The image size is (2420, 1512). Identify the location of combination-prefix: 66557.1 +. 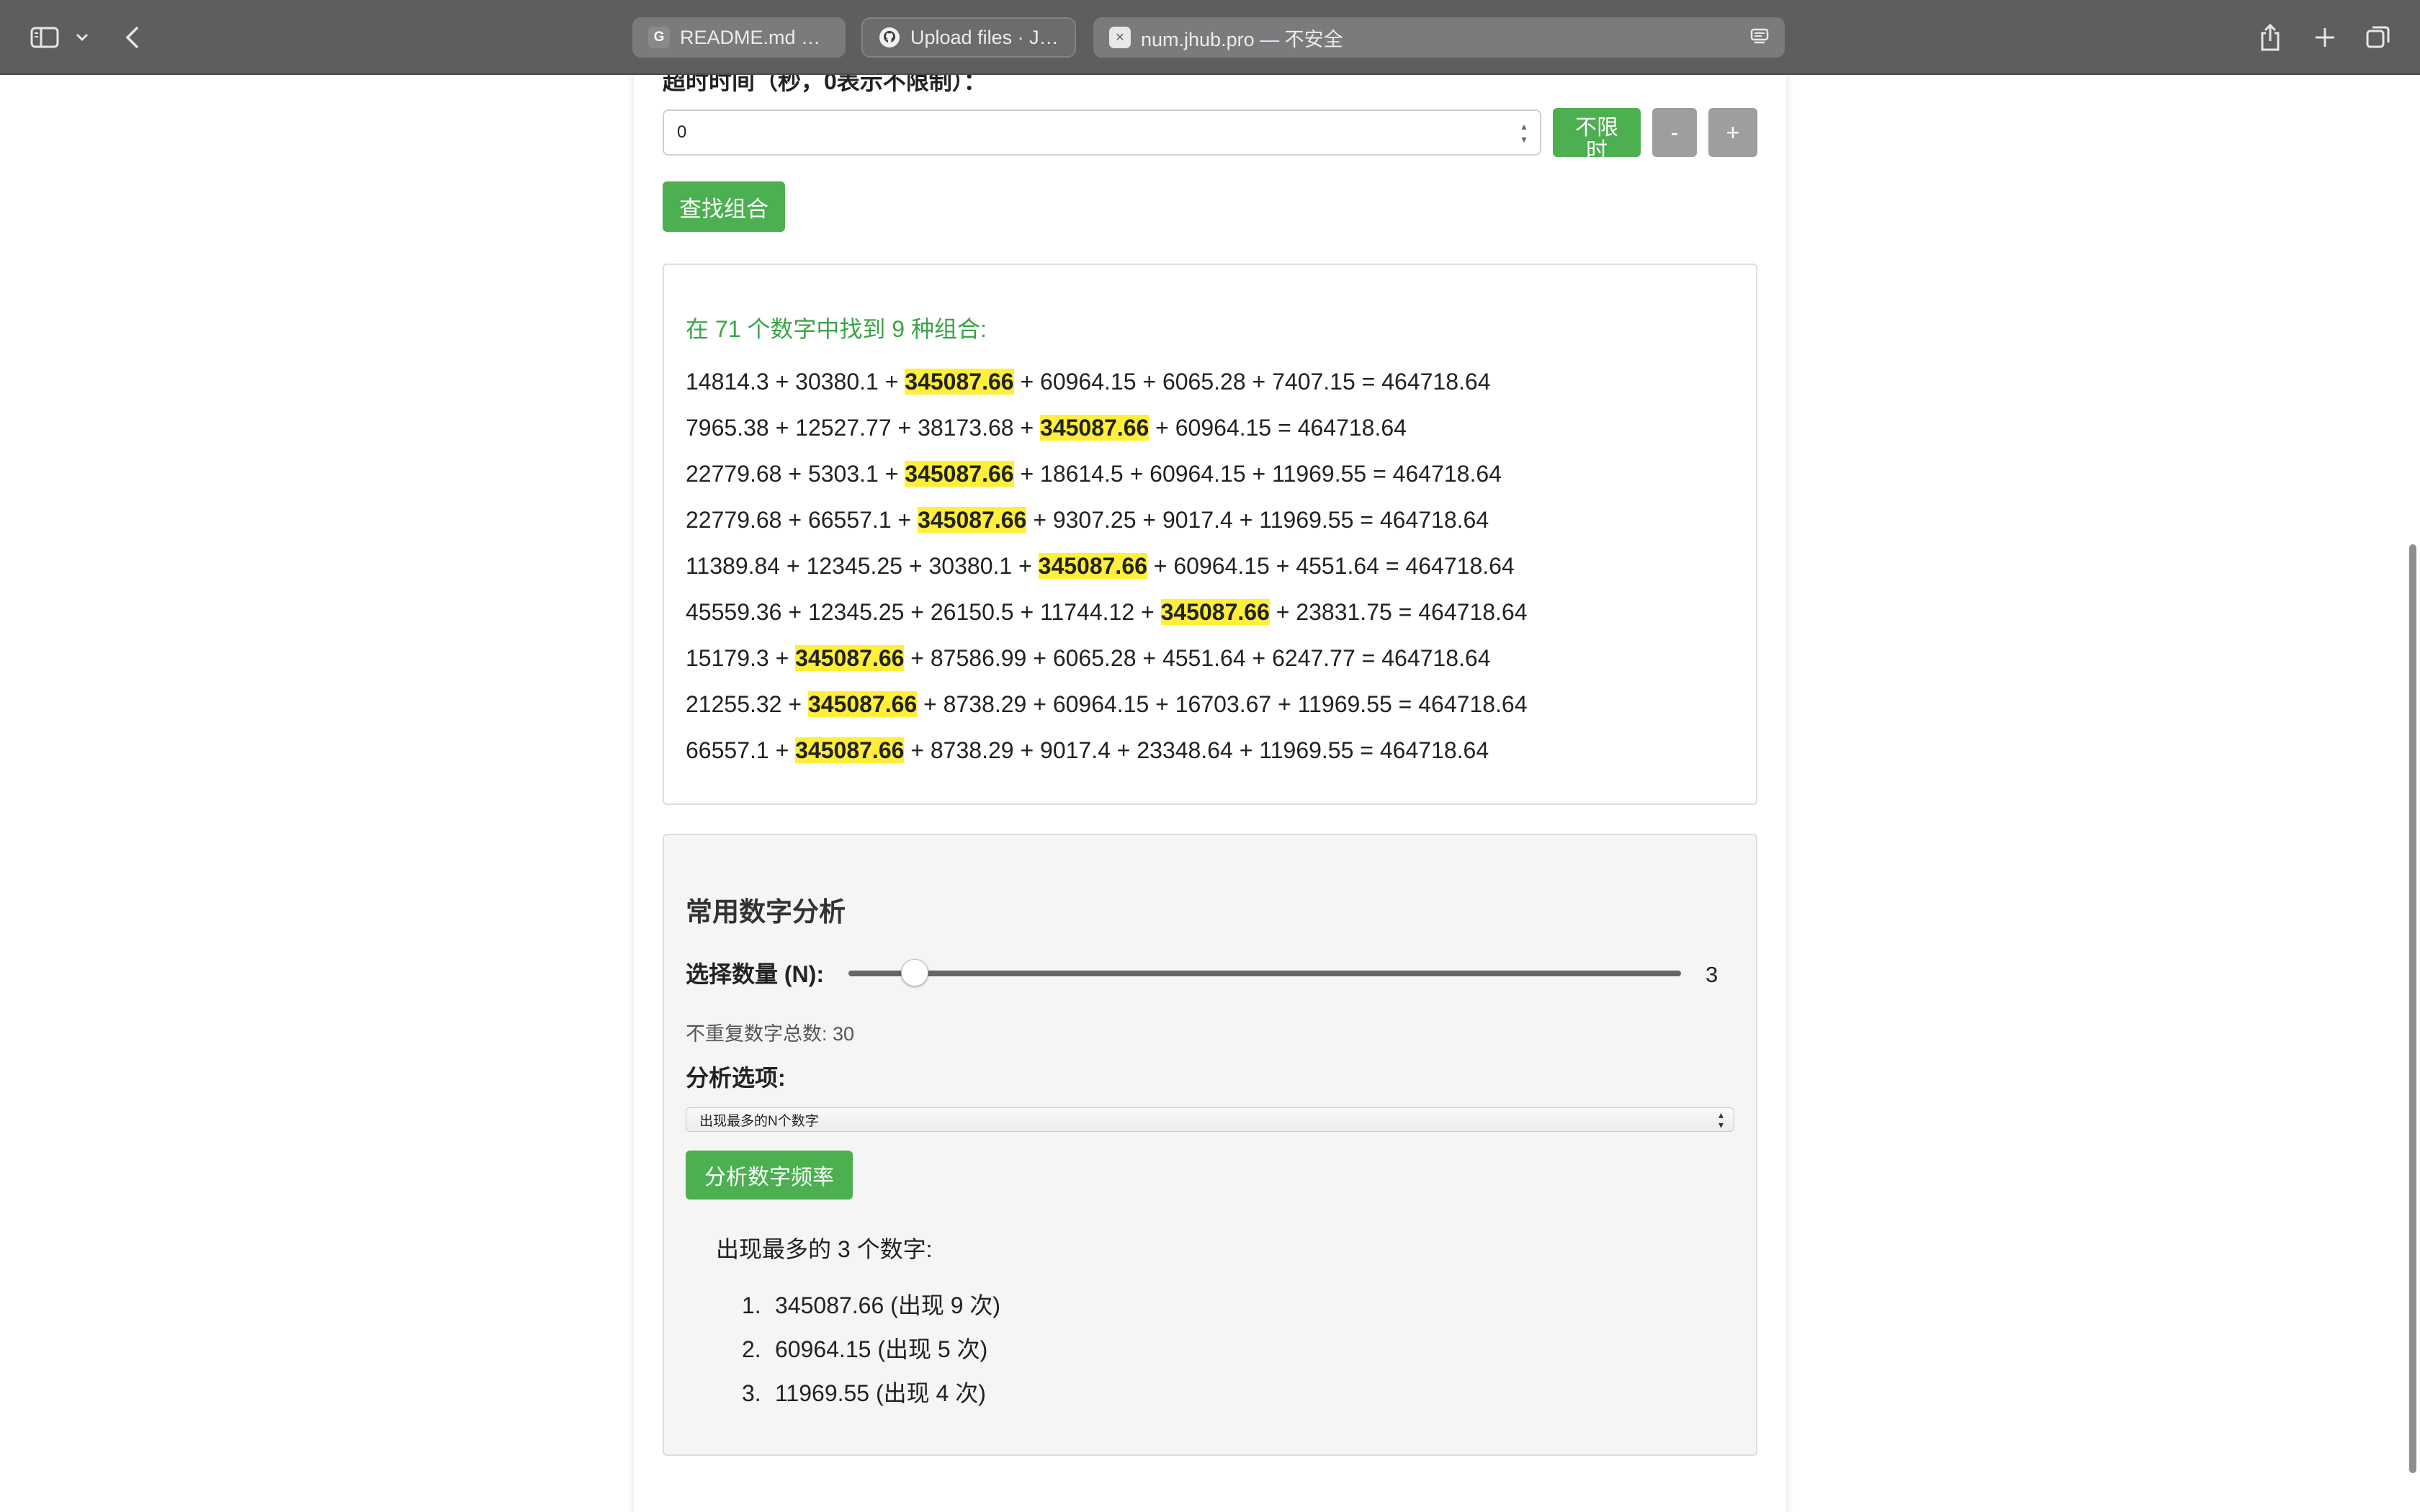
(741, 750).